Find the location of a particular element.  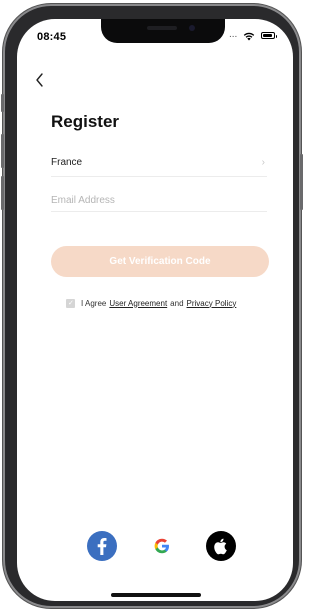

country-value: France is located at coordinates (67, 162).